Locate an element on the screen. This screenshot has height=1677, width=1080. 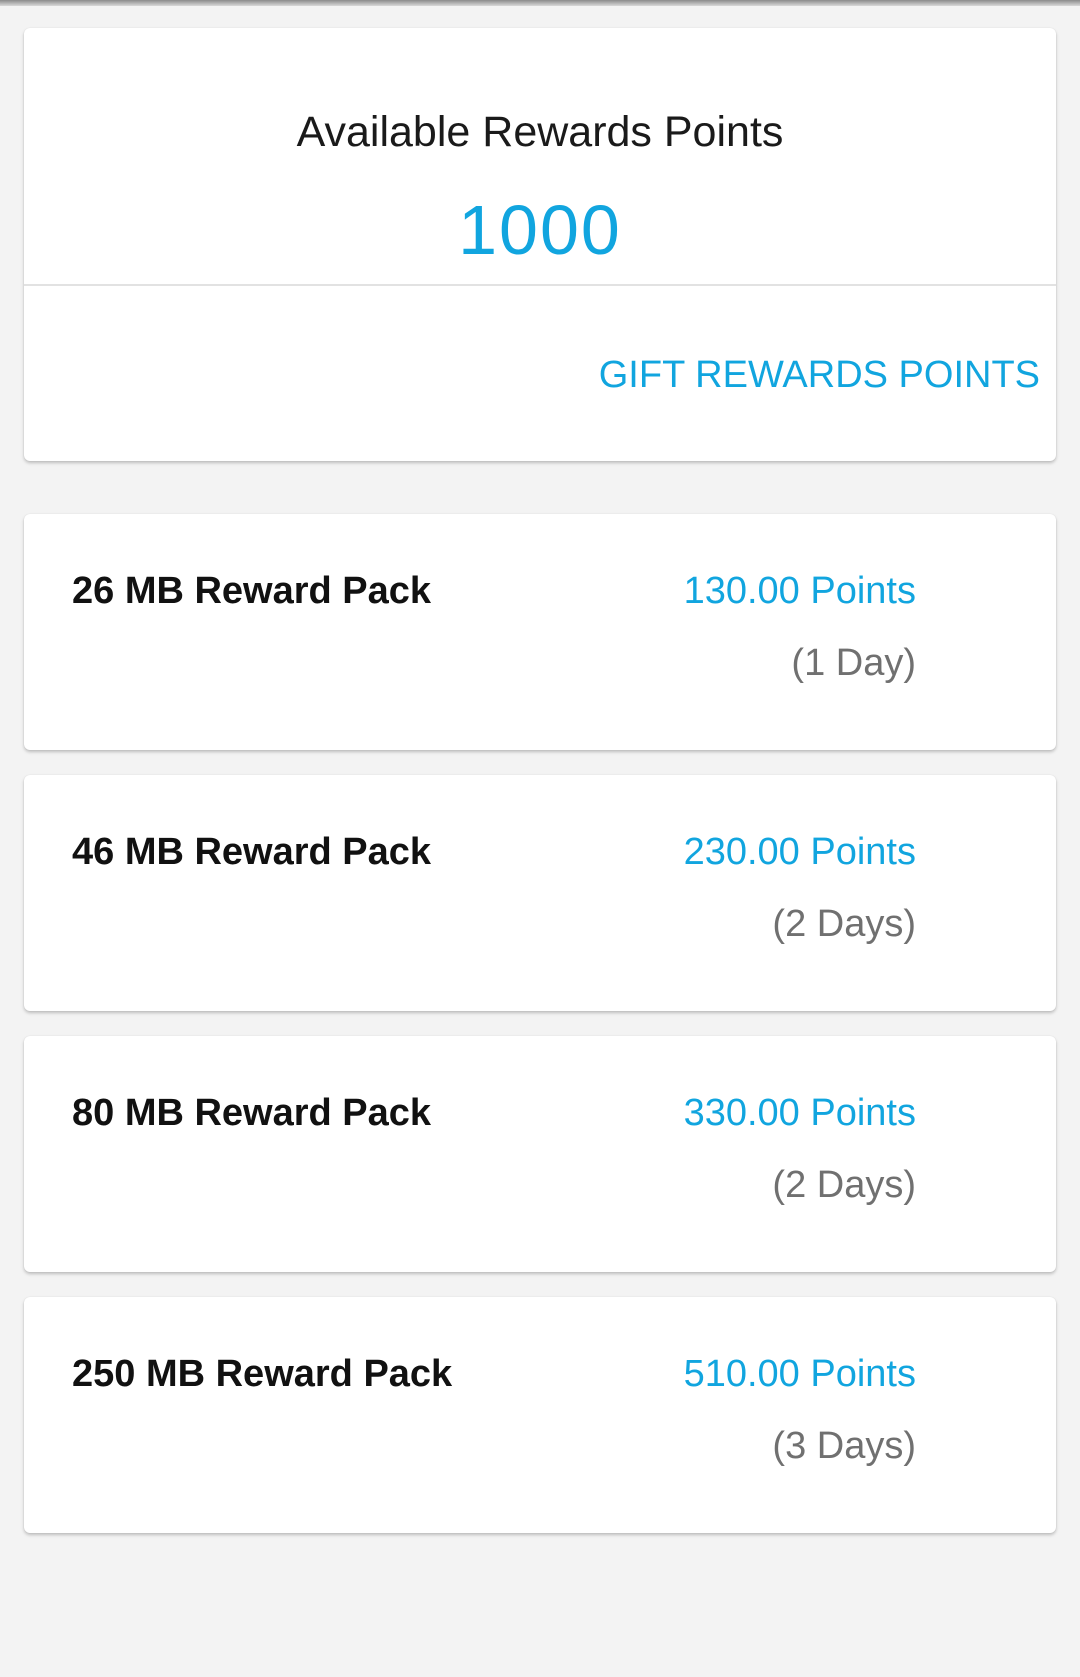
gift-rewards-points-button: GIFT REWARDS POINTS is located at coordinates (819, 375).